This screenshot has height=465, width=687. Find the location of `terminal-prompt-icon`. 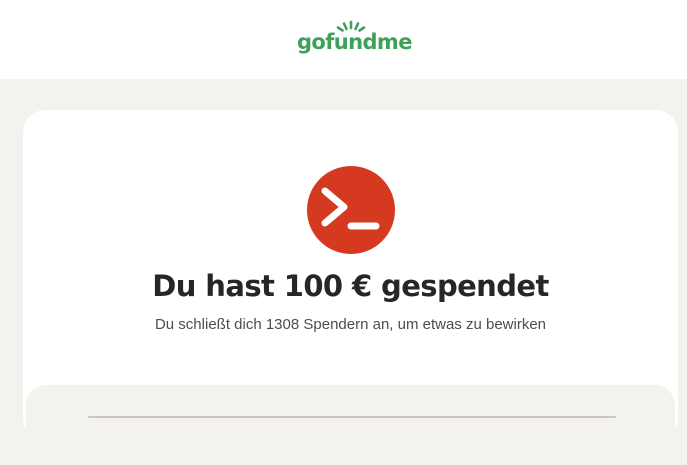

terminal-prompt-icon is located at coordinates (351, 210).